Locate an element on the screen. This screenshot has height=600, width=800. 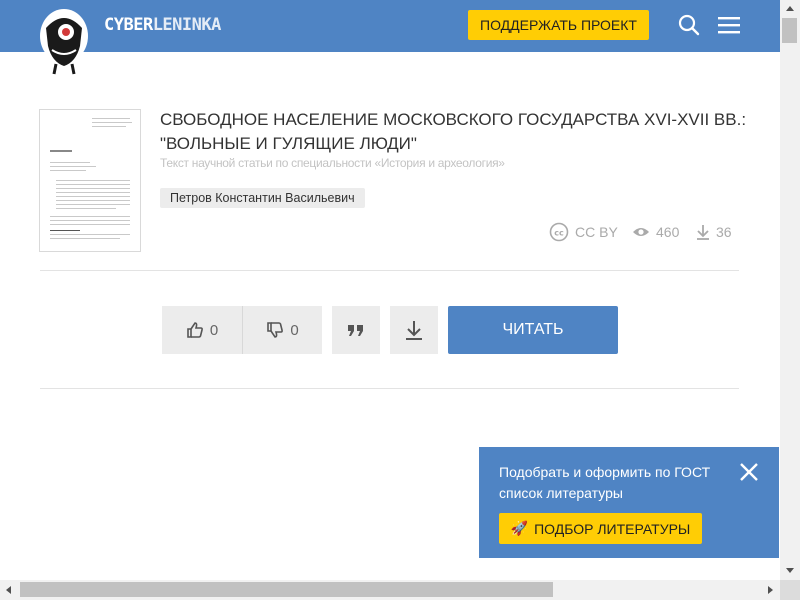
article-thumbnail is located at coordinates (90, 180).